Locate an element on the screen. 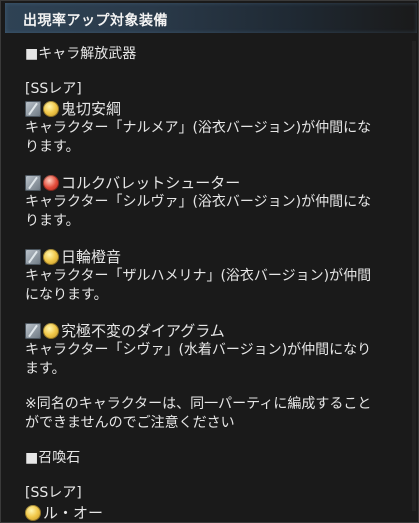 This screenshot has width=419, height=523. section-heading: ■召喚石 is located at coordinates (53, 458).